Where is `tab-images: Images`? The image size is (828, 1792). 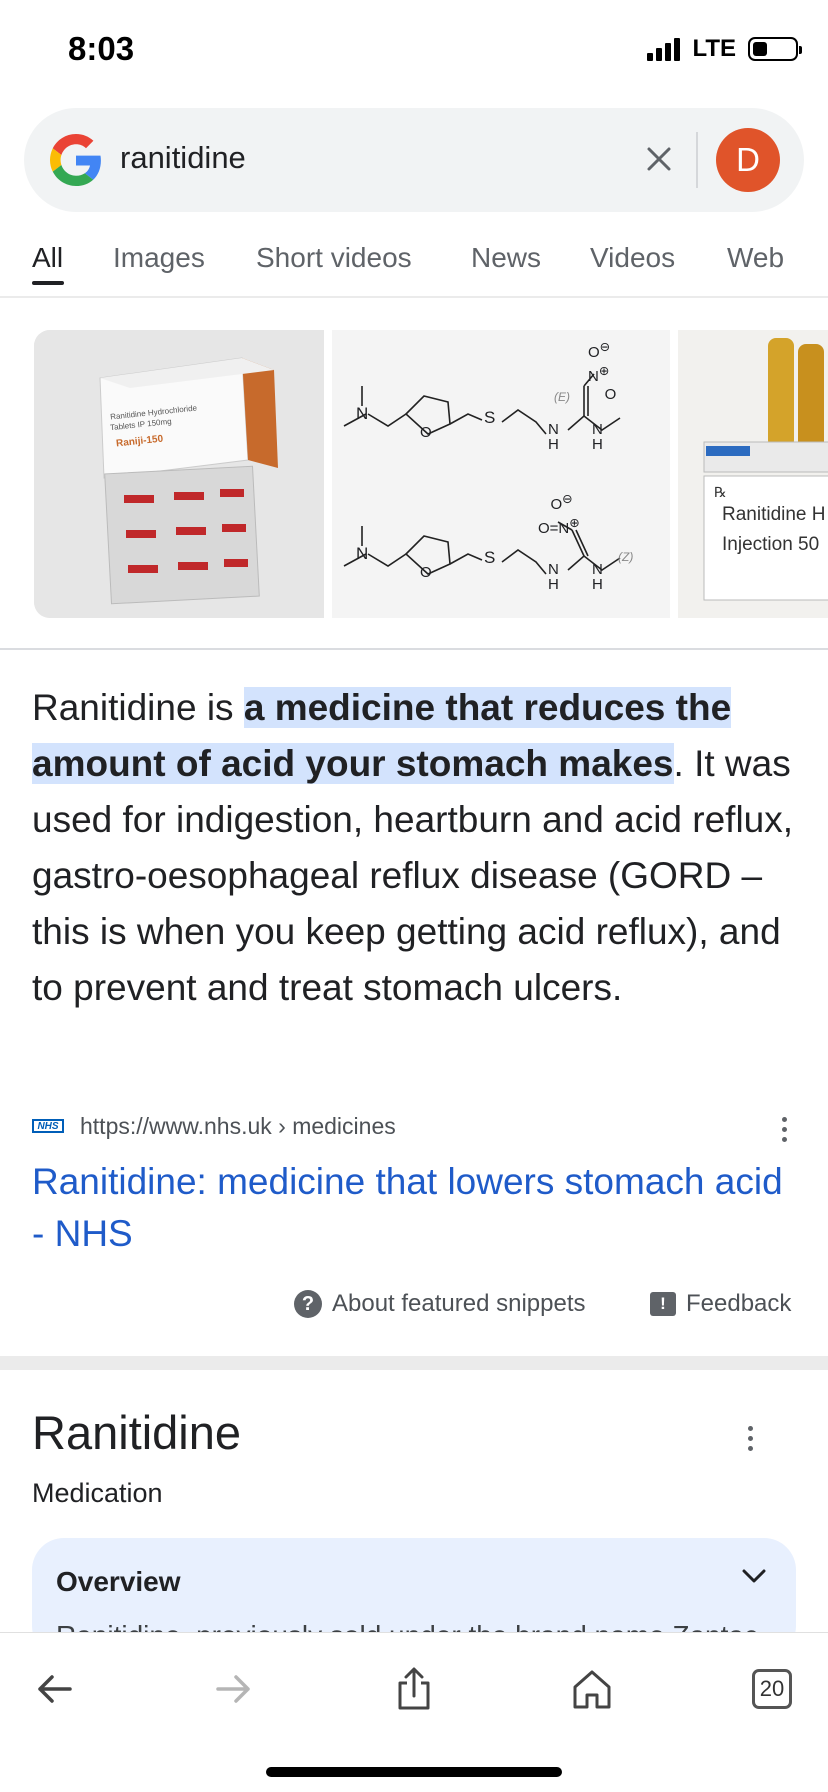 tab-images: Images is located at coordinates (159, 258).